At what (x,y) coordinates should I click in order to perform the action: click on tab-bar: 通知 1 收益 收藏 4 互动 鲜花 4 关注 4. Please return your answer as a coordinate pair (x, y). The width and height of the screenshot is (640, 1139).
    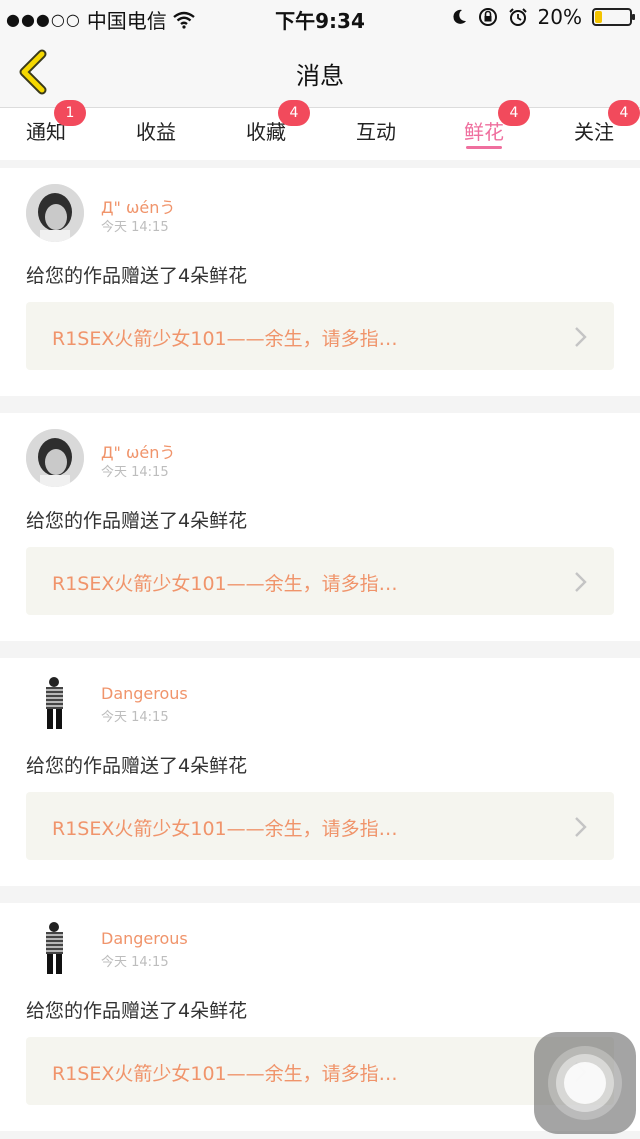
    Looking at the image, I should click on (320, 130).